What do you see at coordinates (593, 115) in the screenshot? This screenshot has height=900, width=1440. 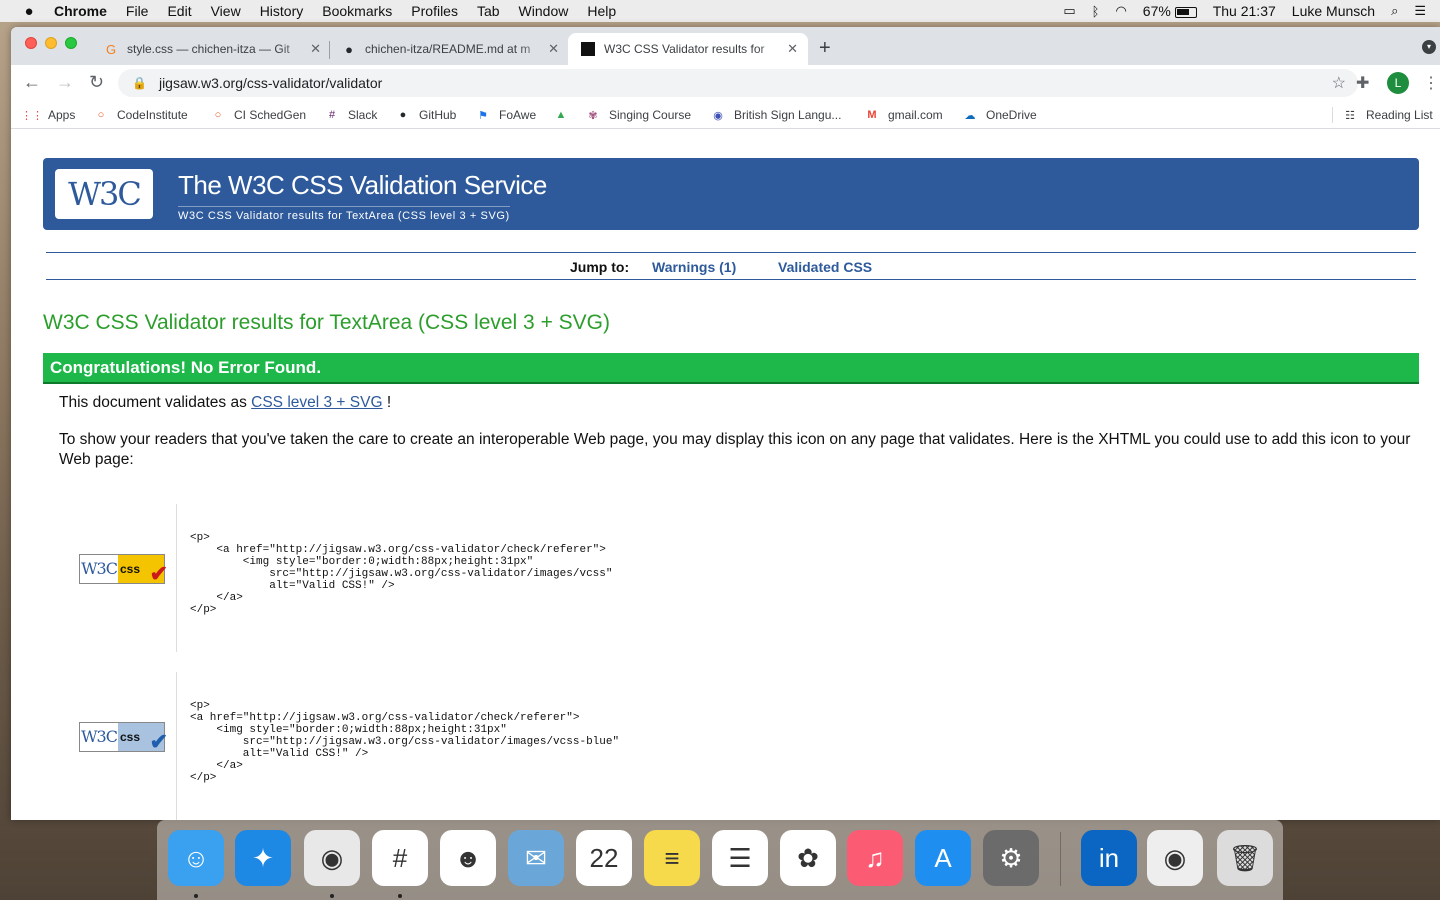 I see `singing-icon: ✾` at bounding box center [593, 115].